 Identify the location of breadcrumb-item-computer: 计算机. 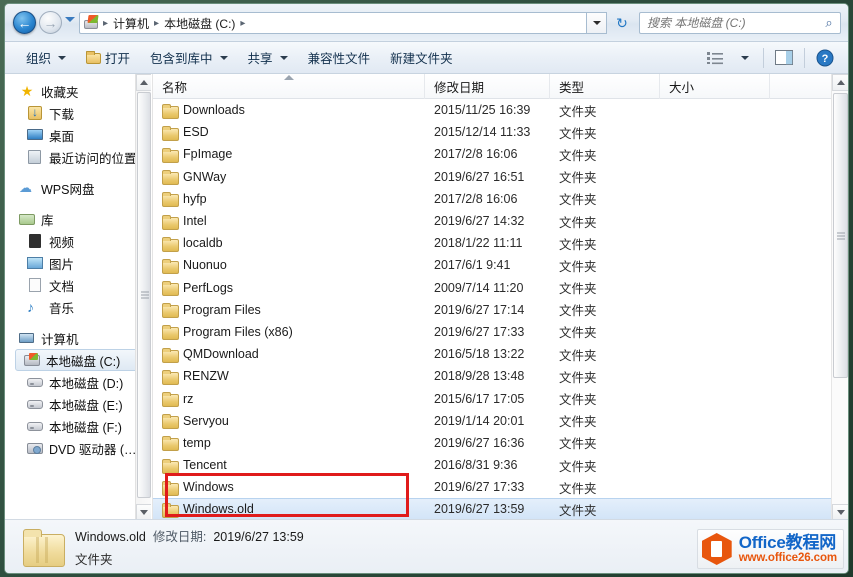
(131, 23).